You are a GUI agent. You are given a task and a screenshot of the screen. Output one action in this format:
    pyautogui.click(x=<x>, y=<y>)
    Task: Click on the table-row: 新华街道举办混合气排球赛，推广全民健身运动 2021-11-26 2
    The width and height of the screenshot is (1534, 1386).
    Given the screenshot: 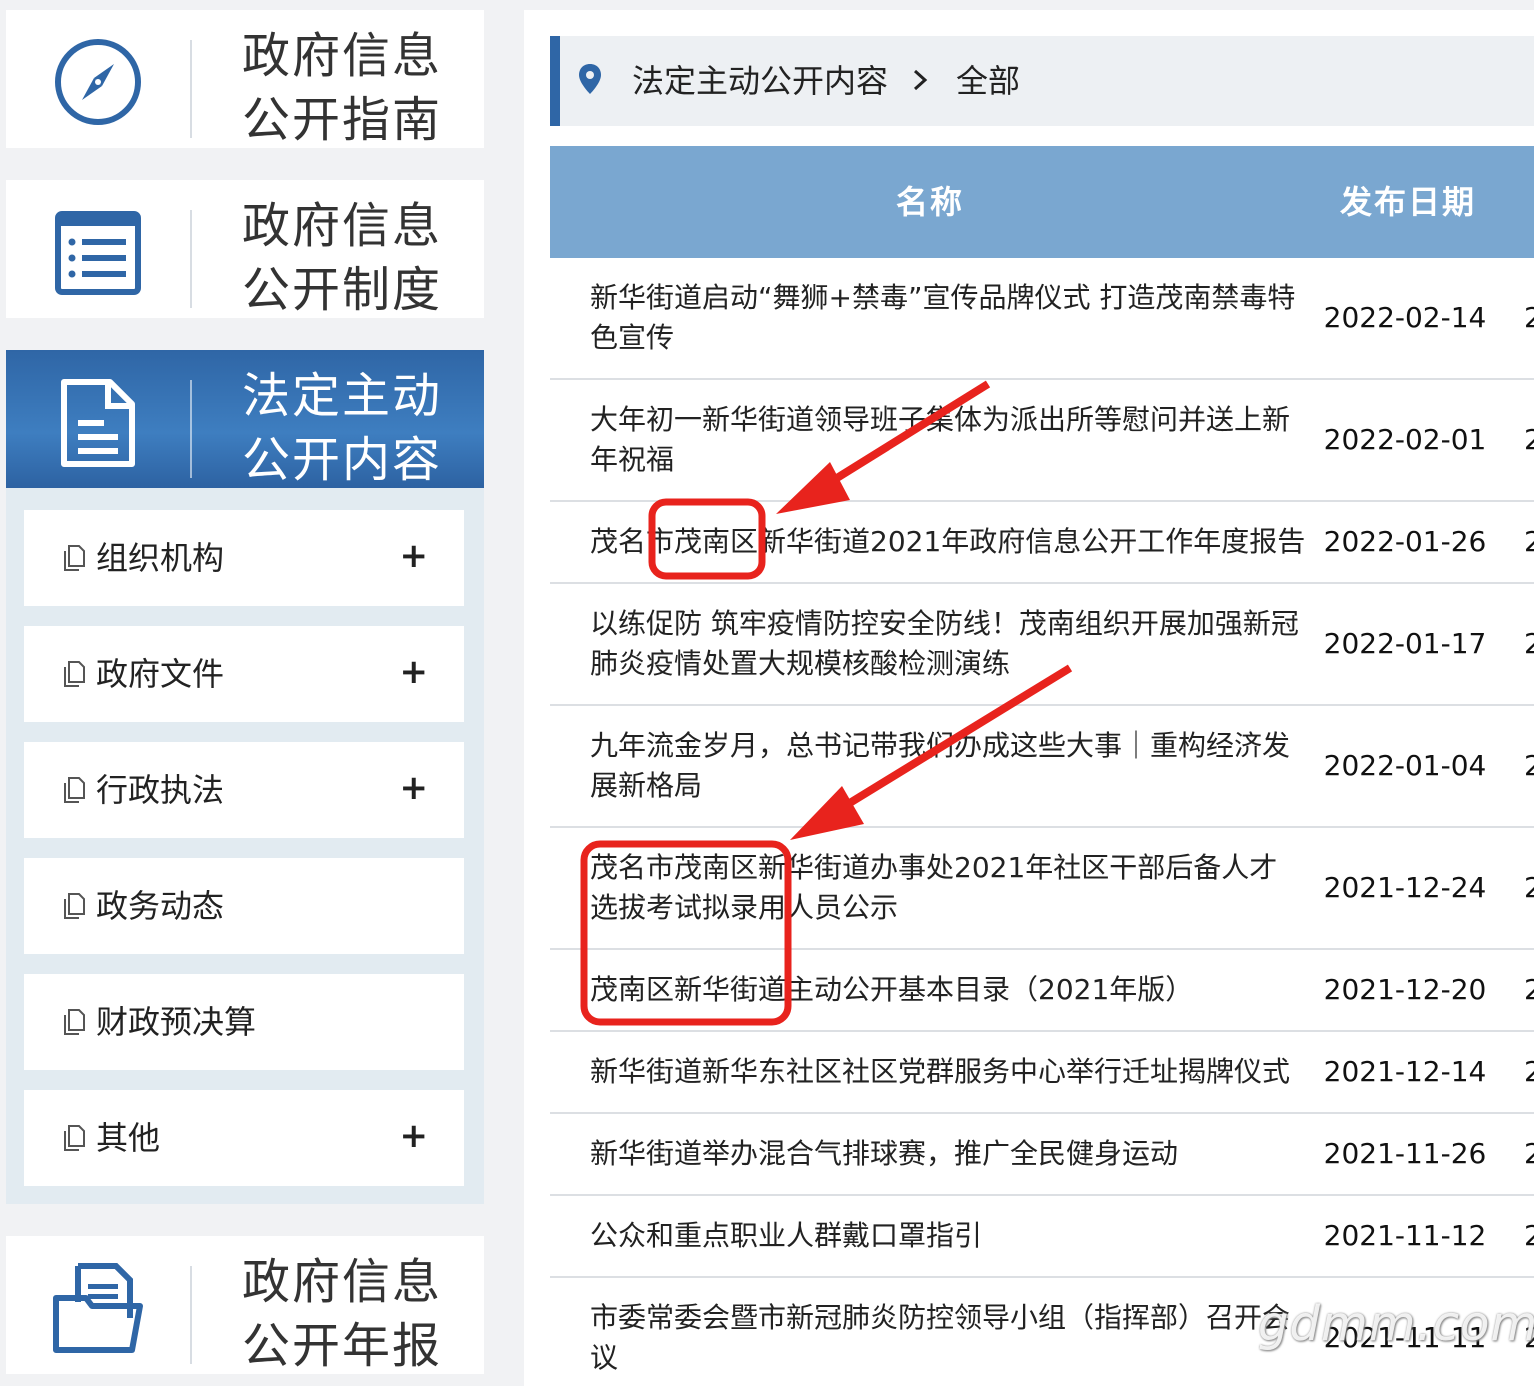 What is the action you would take?
    pyautogui.click(x=1042, y=1155)
    